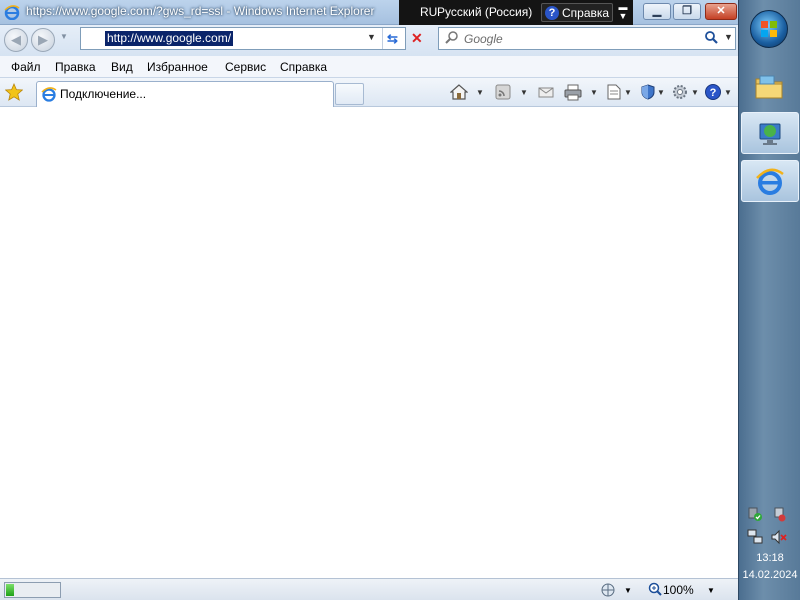 Image resolution: width=800 pixels, height=600 pixels. Describe the element at coordinates (573, 92) in the screenshot. I see `print-icon` at that location.